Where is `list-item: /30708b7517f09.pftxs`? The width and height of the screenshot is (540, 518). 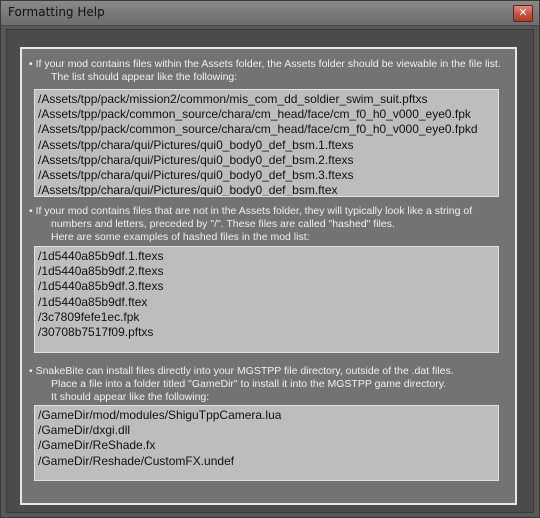
list-item: /30708b7517f09.pftxs is located at coordinates (96, 332).